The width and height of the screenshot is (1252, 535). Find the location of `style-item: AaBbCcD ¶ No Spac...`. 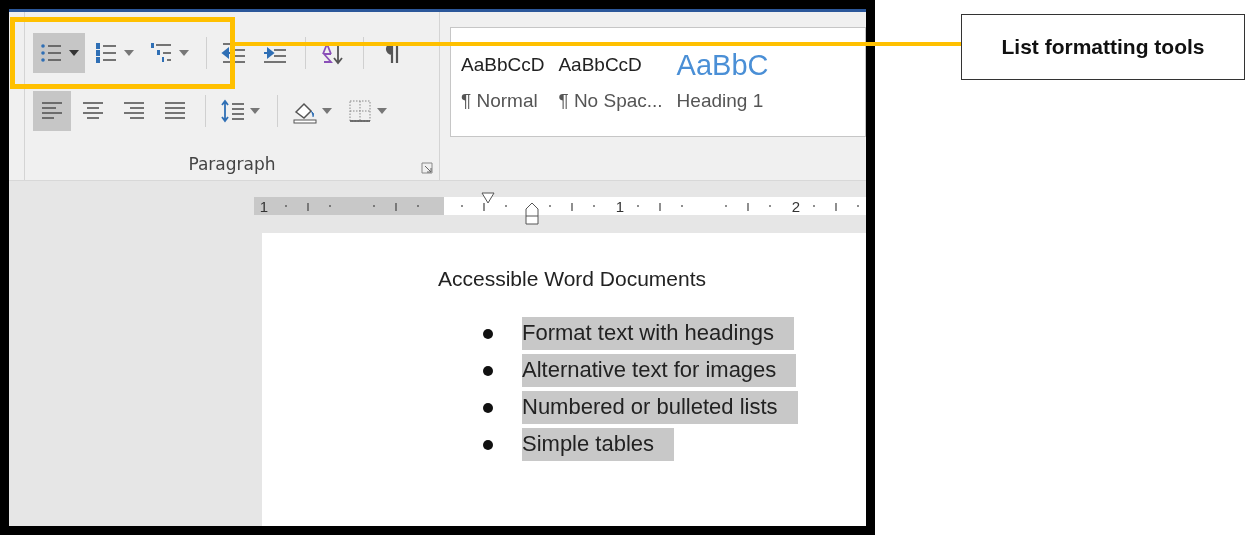

style-item: AaBbCcD ¶ No Spac... is located at coordinates (610, 93).